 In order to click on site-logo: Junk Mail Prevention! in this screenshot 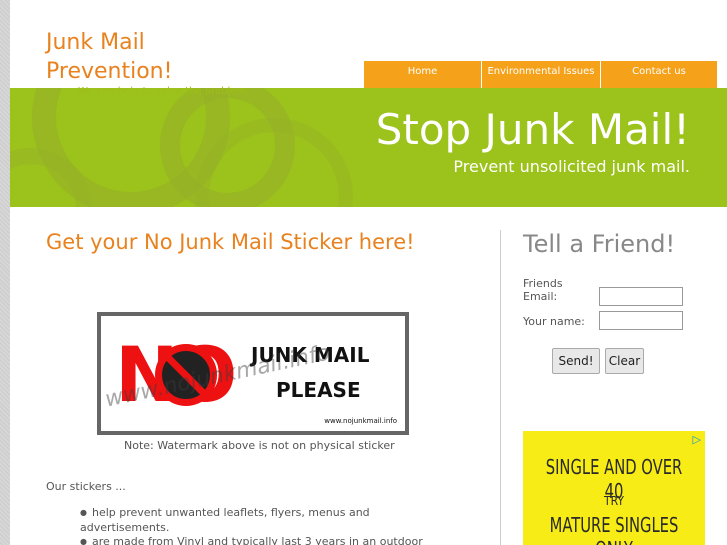, I will do `click(109, 57)`.